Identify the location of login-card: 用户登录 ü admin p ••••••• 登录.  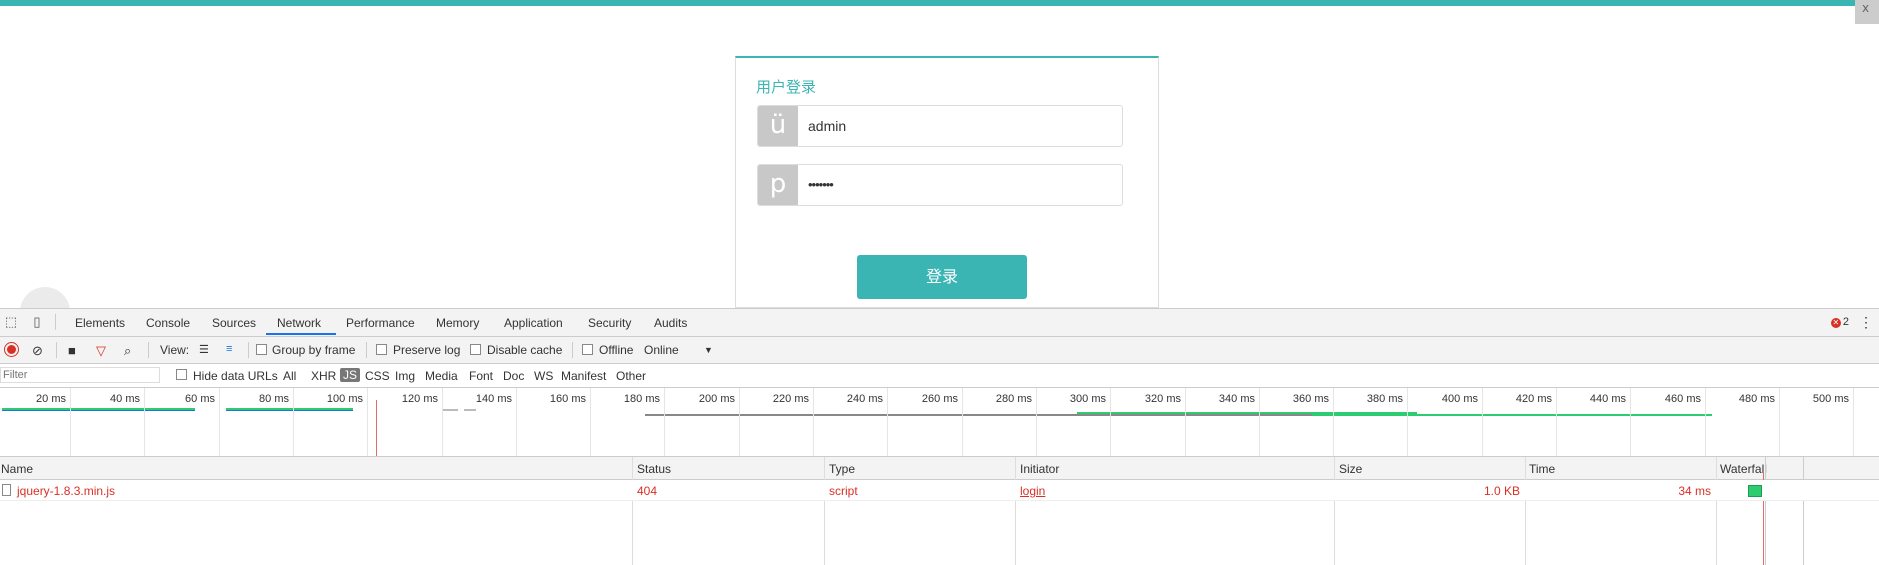
(947, 182).